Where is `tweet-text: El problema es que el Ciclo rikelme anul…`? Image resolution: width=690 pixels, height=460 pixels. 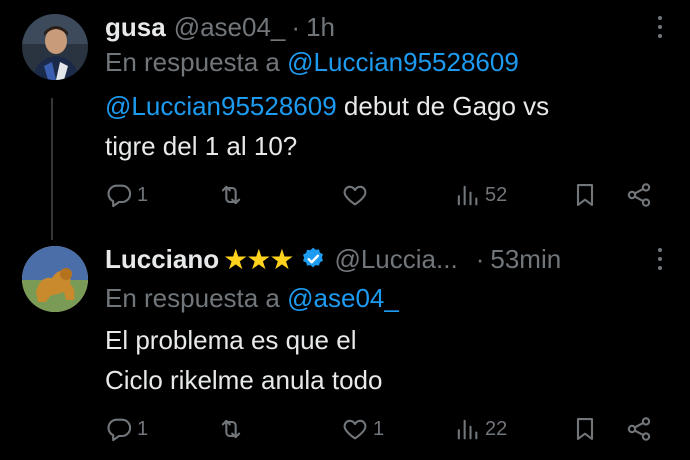 tweet-text: El problema es que el Ciclo rikelme anul… is located at coordinates (385, 360).